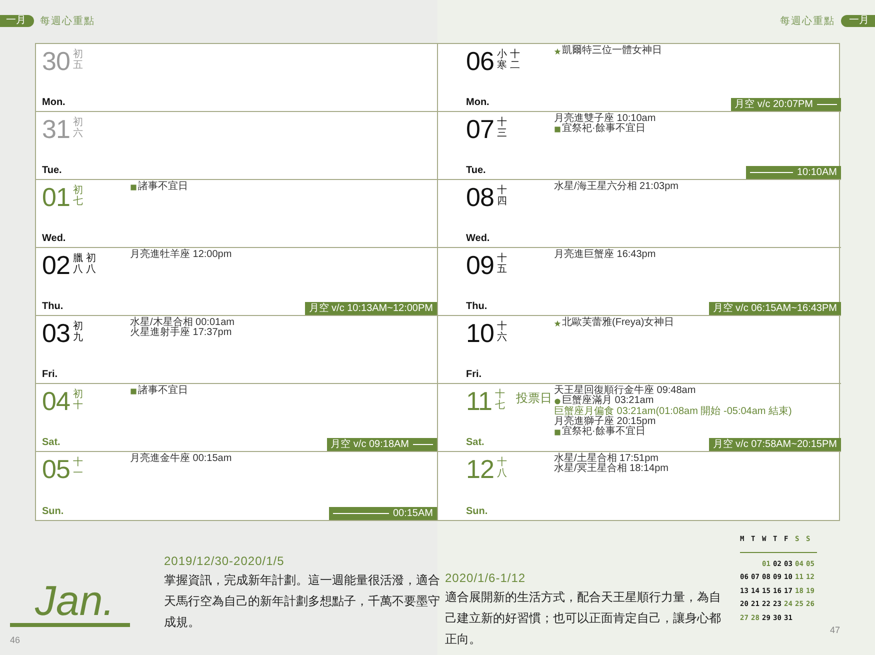  What do you see at coordinates (70, 603) in the screenshot?
I see `month-title: Jan.` at bounding box center [70, 603].